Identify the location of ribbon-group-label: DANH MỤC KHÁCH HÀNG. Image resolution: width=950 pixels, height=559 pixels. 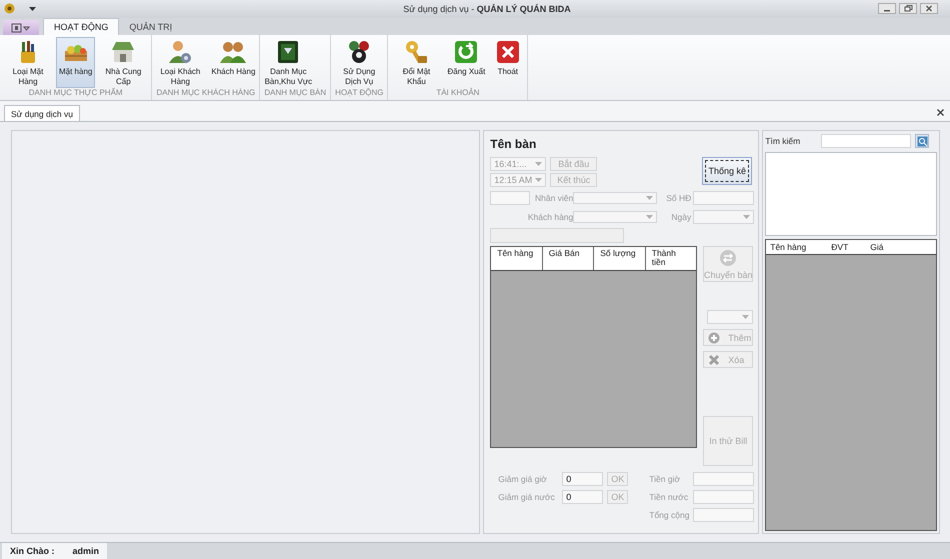
(206, 94).